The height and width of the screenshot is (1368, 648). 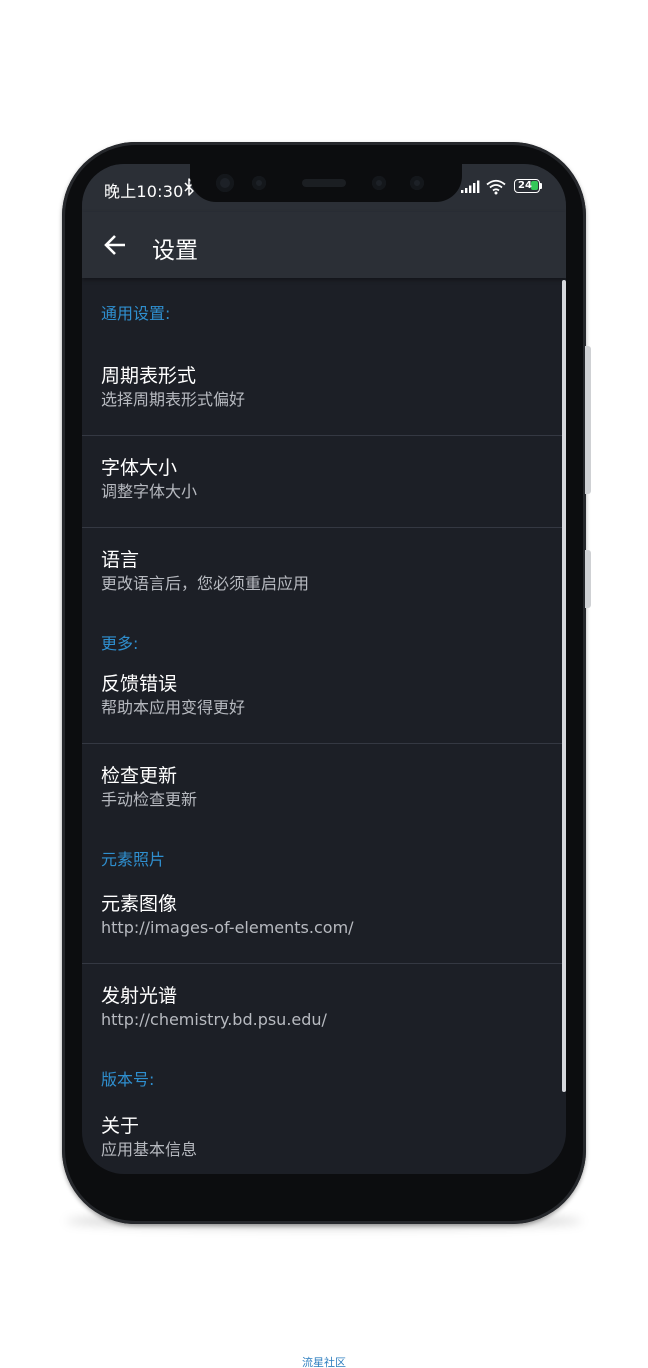 What do you see at coordinates (227, 927) in the screenshot?
I see `pref-summary: http://images-of-elements.com/` at bounding box center [227, 927].